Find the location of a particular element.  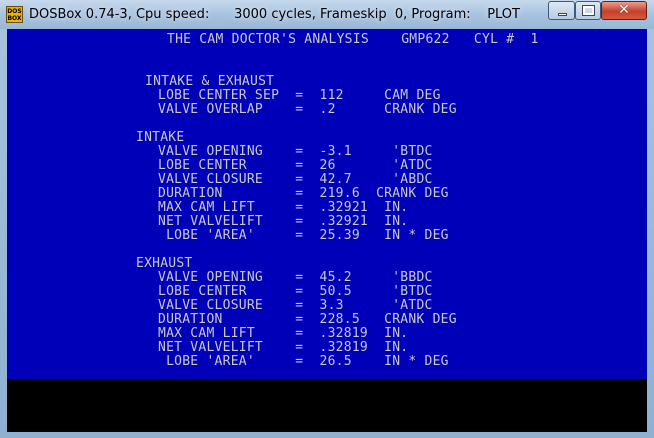

intake-row: VALVE OPENING = -3.1 'BTDC is located at coordinates (295, 151).